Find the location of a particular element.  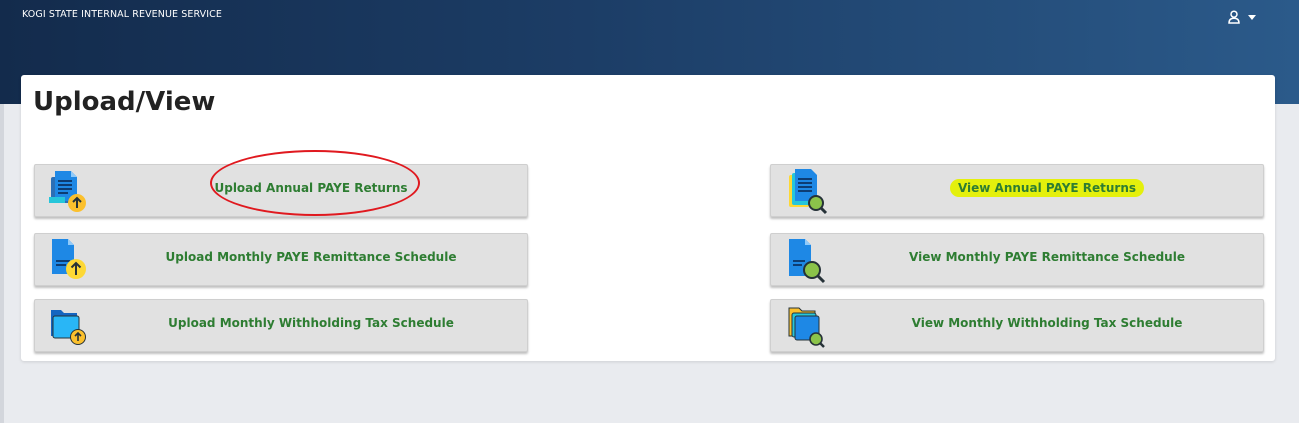

user-menu is located at coordinates (1248, 17).